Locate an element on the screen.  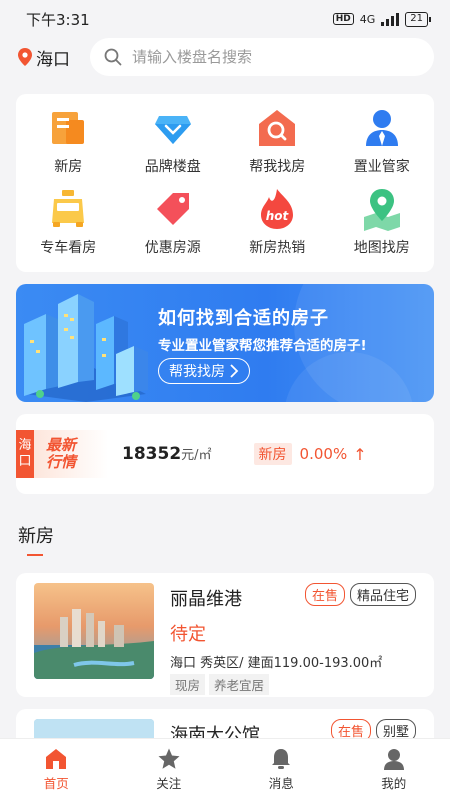
market-price-unit: 元/㎡ is located at coordinates (196, 455).